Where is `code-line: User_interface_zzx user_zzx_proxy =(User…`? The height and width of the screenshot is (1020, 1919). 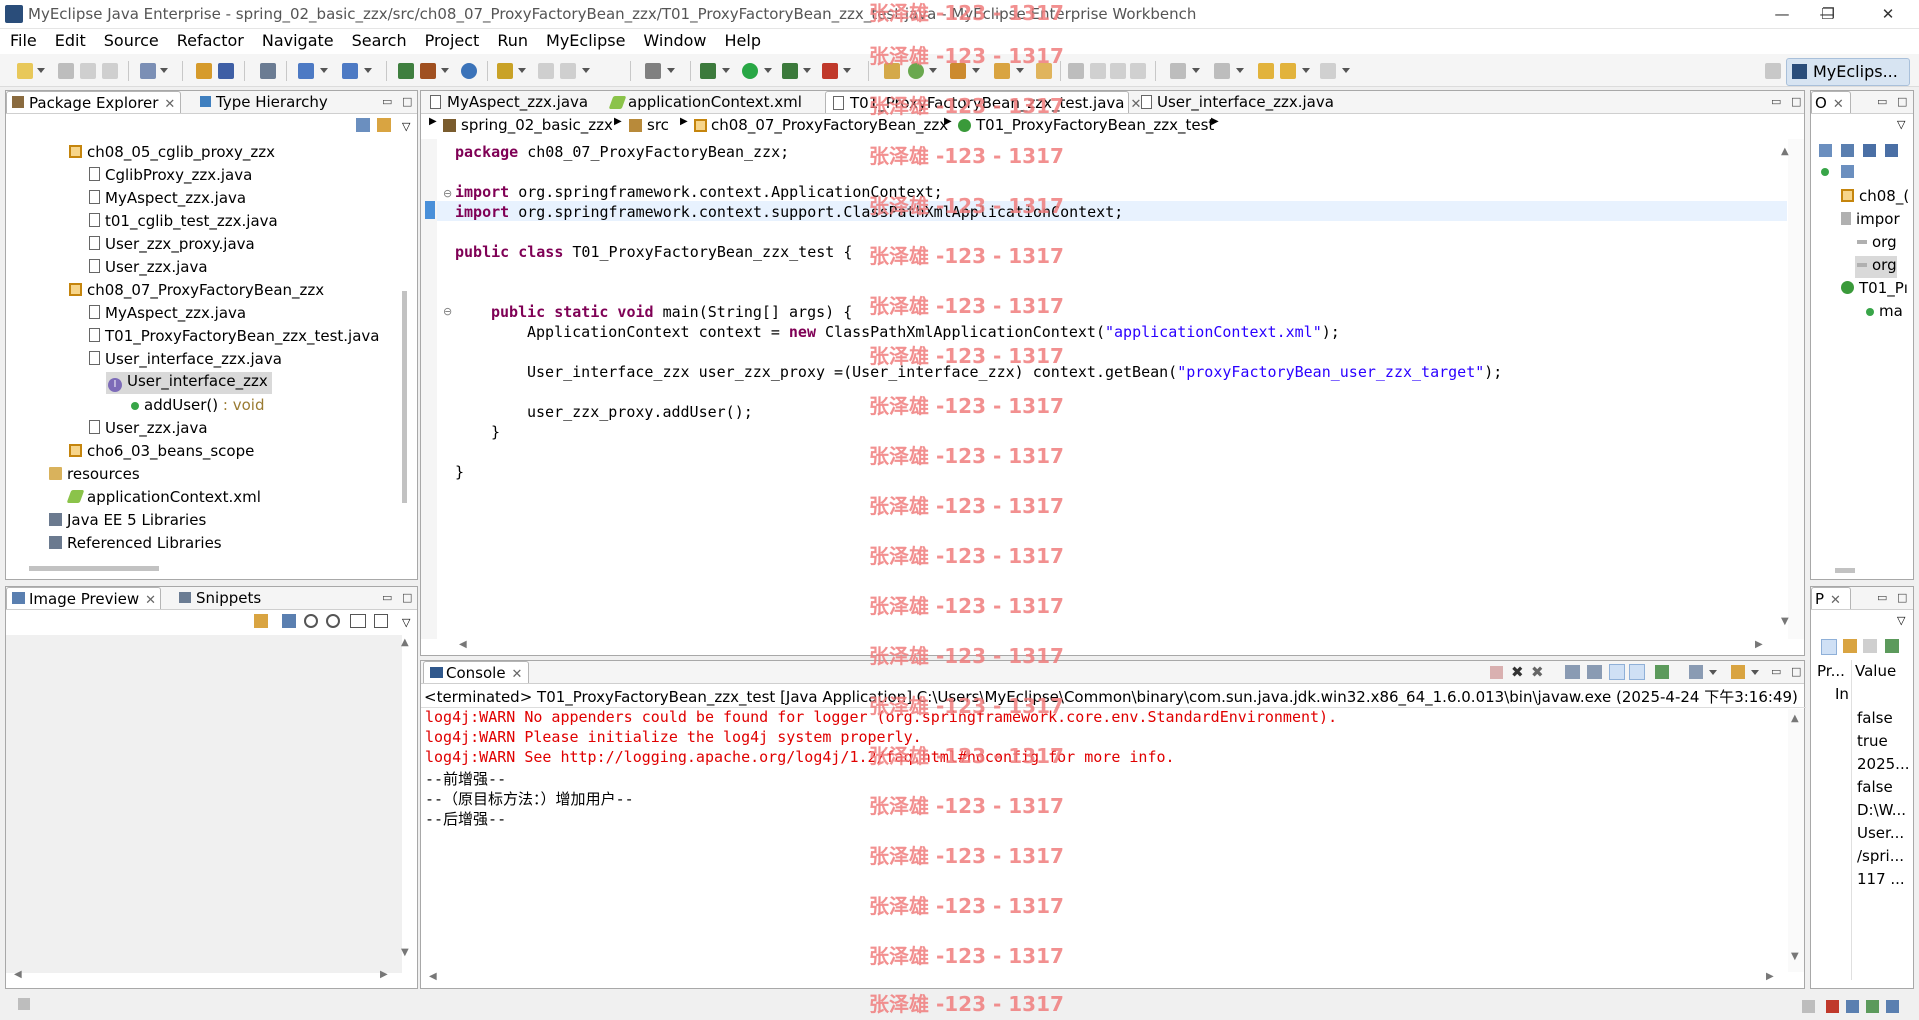 code-line: User_interface_zzx user_zzx_proxy =(User… is located at coordinates (1014, 373).